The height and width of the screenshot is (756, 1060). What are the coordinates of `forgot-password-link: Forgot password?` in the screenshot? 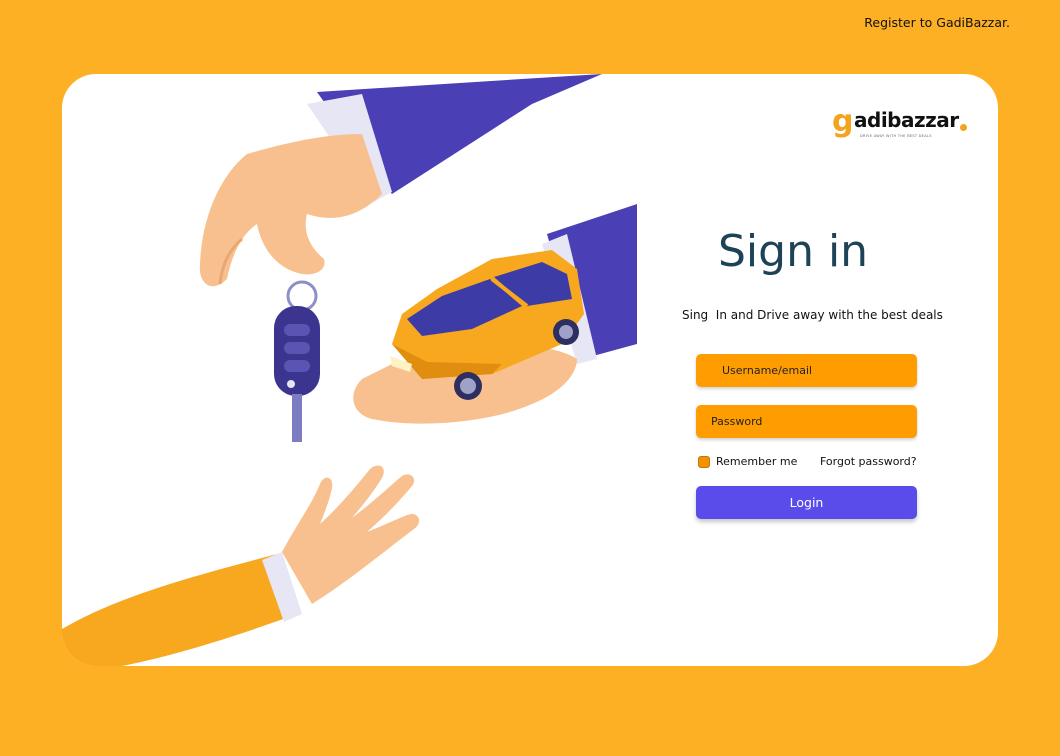 It's located at (868, 461).